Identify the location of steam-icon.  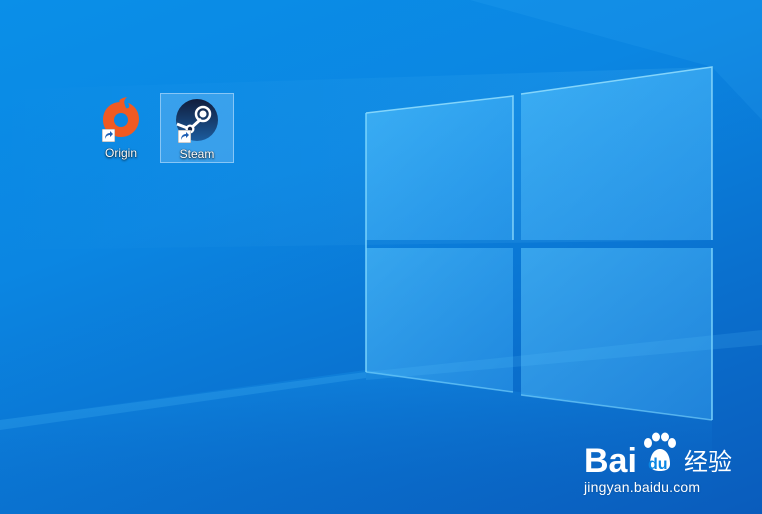
(197, 120).